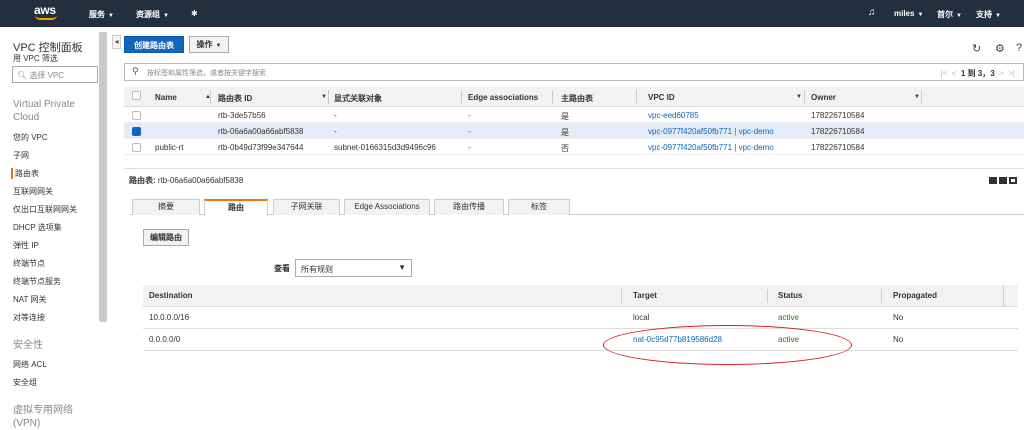 Image resolution: width=1024 pixels, height=430 pixels. Describe the element at coordinates (978, 73) in the screenshot. I see `pagination: |< < 1 到 3，3 > >|` at that location.